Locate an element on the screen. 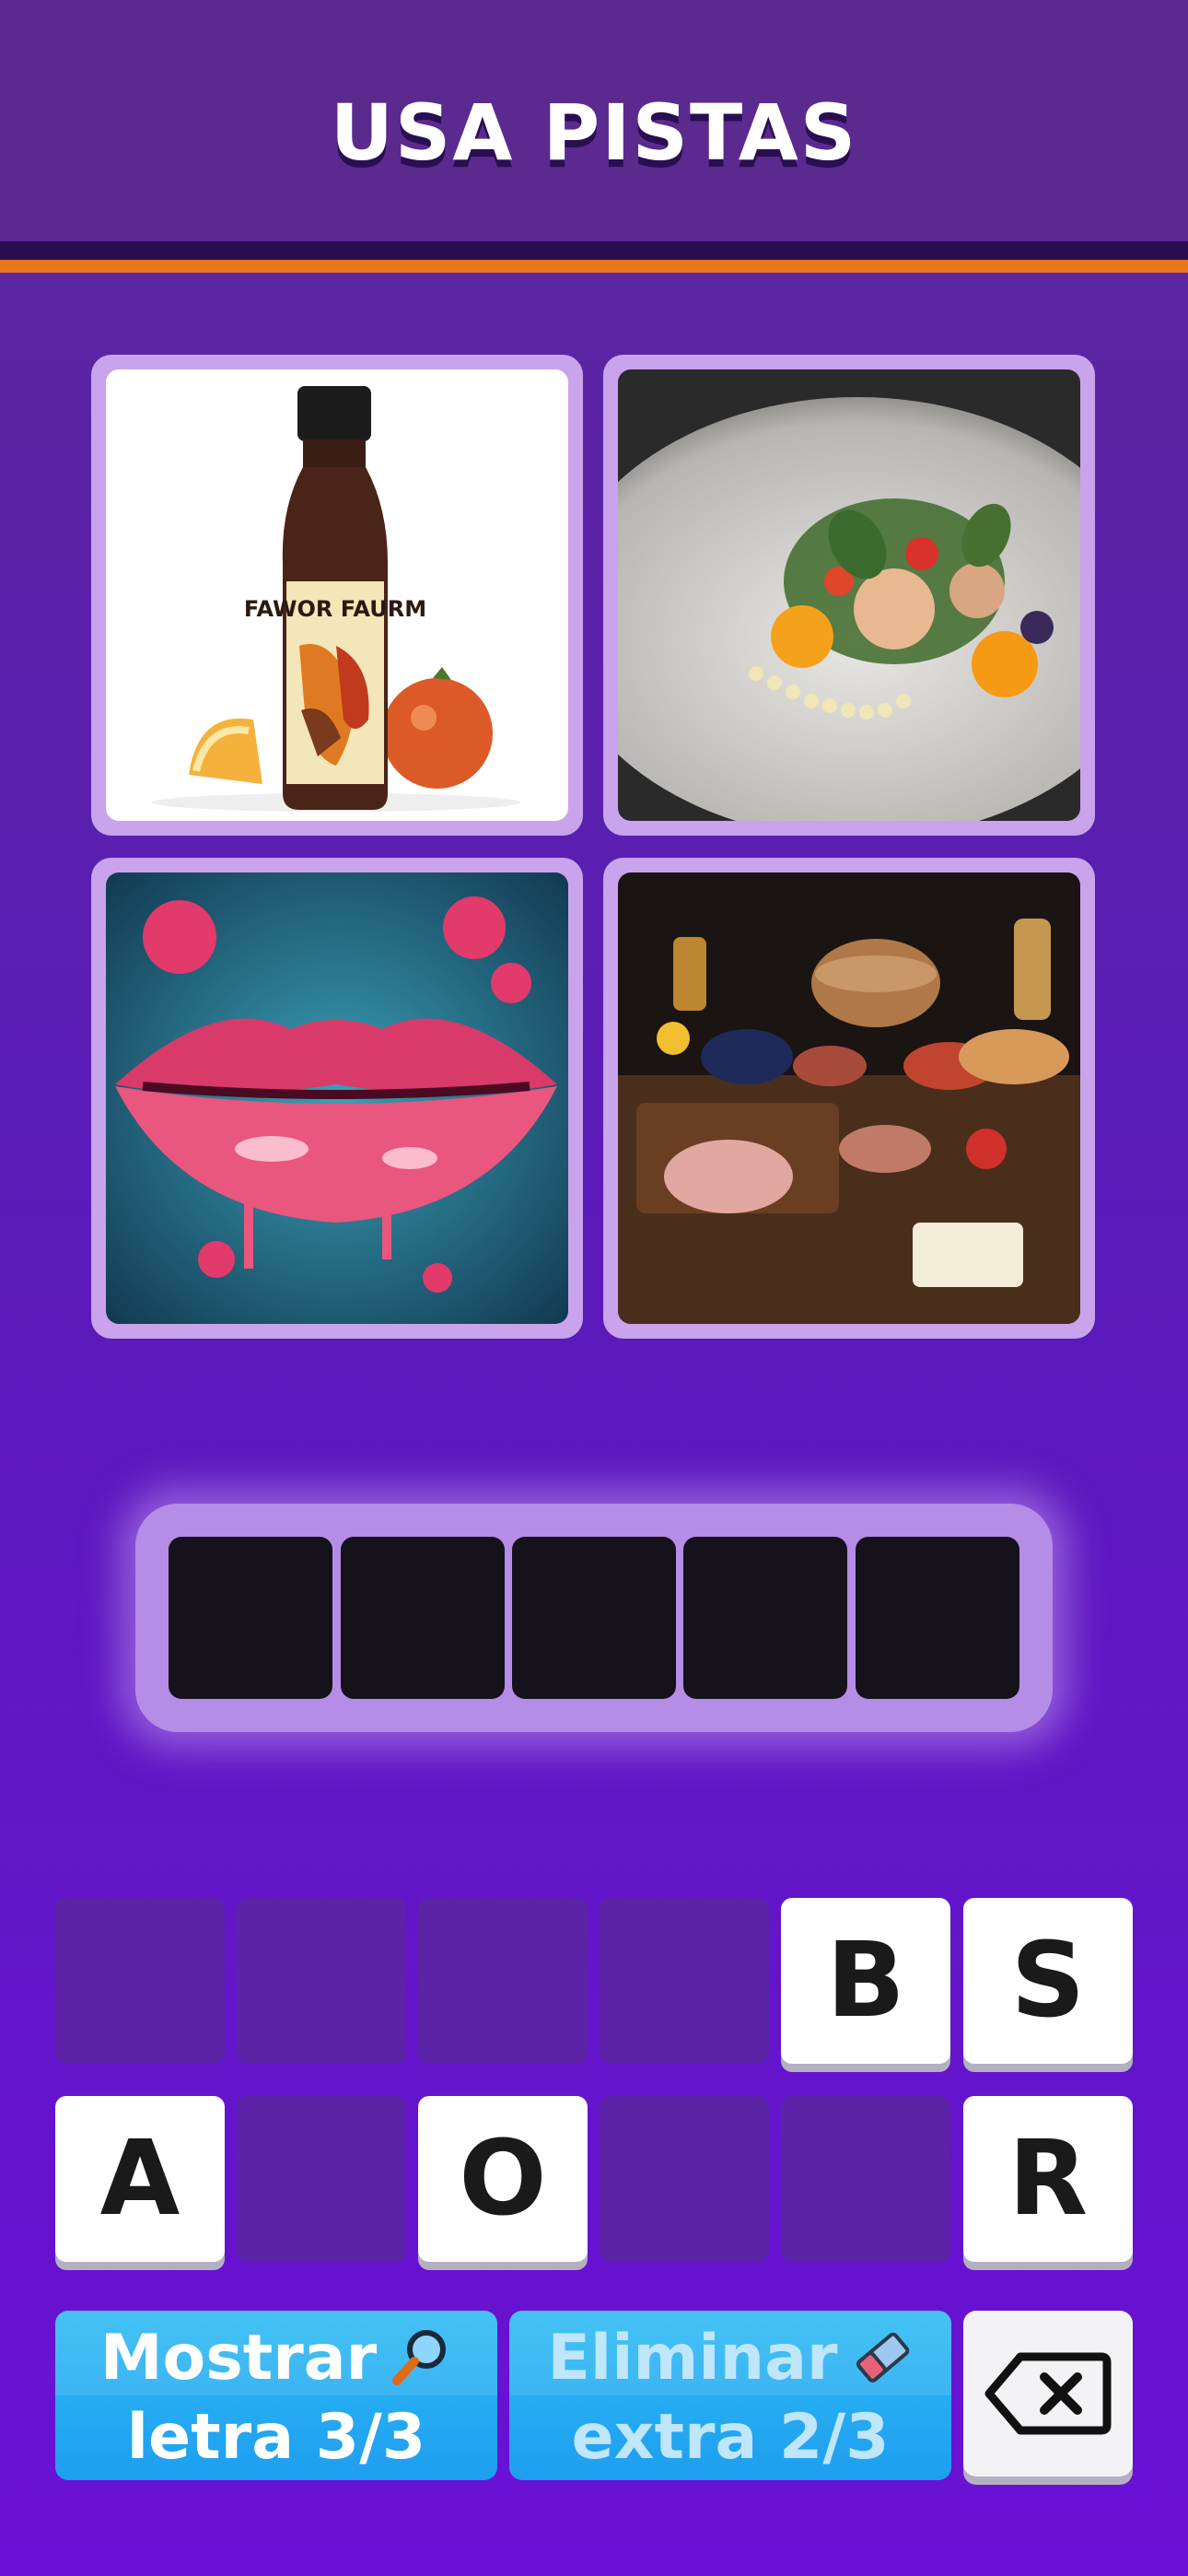 The image size is (1188, 2576). backspace-button is located at coordinates (1048, 2393).